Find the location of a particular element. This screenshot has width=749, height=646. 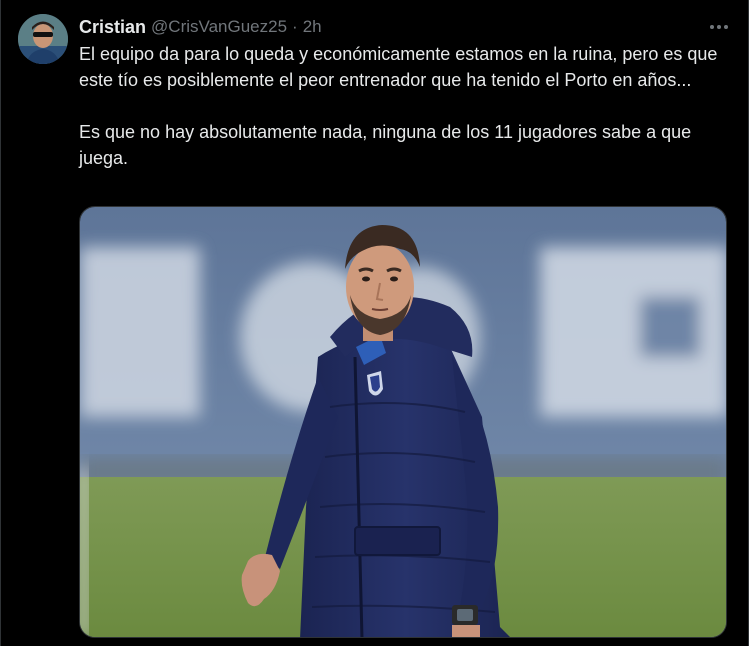

avatar-image is located at coordinates (43, 39).